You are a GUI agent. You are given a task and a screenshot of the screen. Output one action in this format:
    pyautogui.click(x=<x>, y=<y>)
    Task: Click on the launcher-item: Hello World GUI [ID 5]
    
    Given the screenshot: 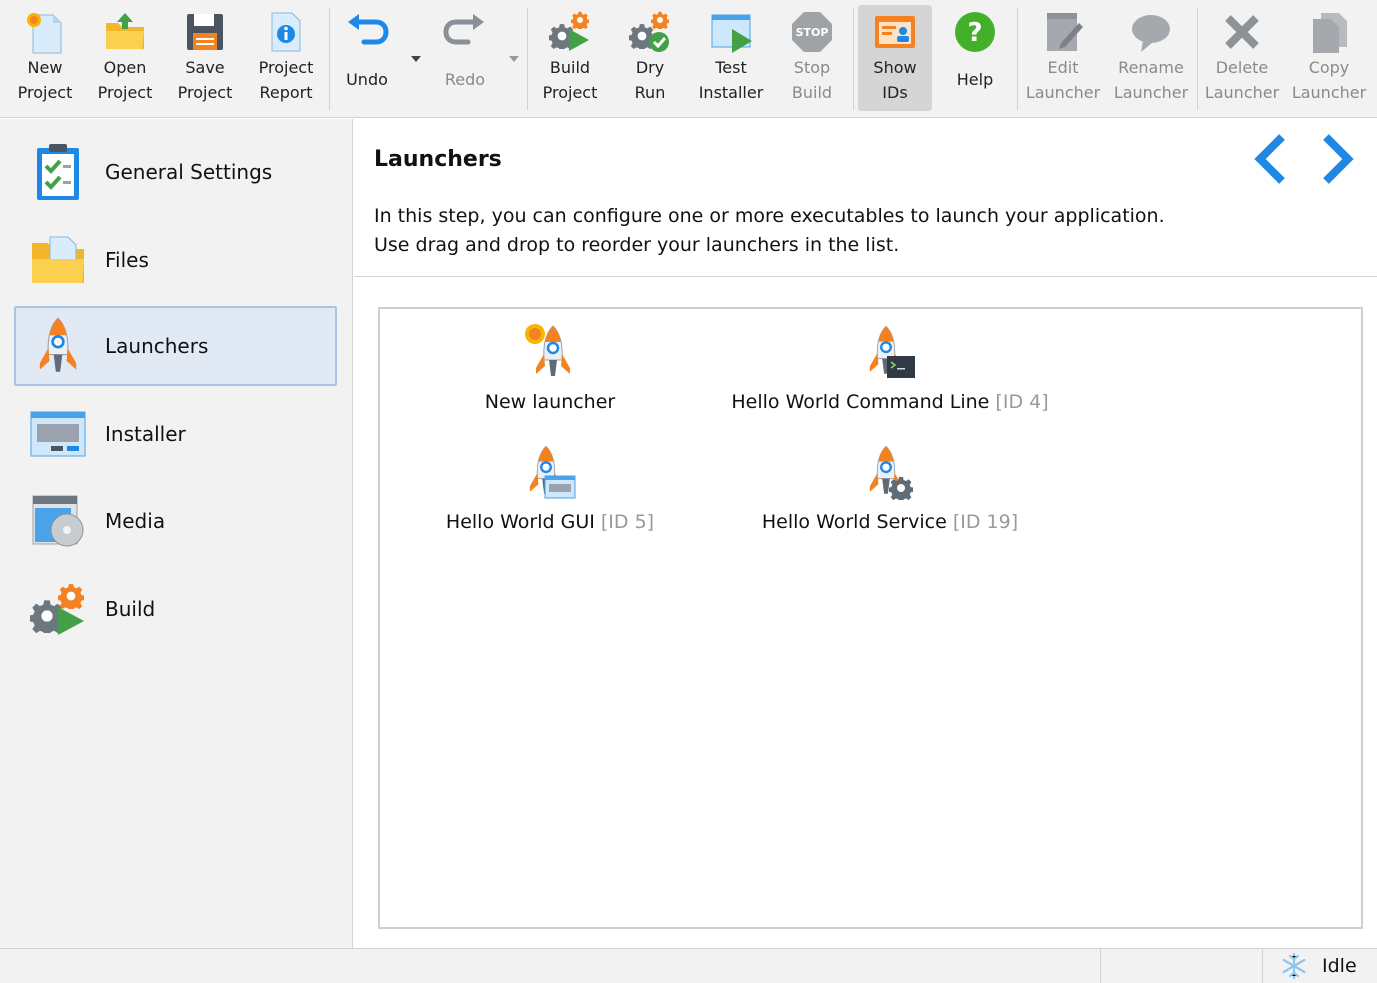 What is the action you would take?
    pyautogui.click(x=550, y=487)
    